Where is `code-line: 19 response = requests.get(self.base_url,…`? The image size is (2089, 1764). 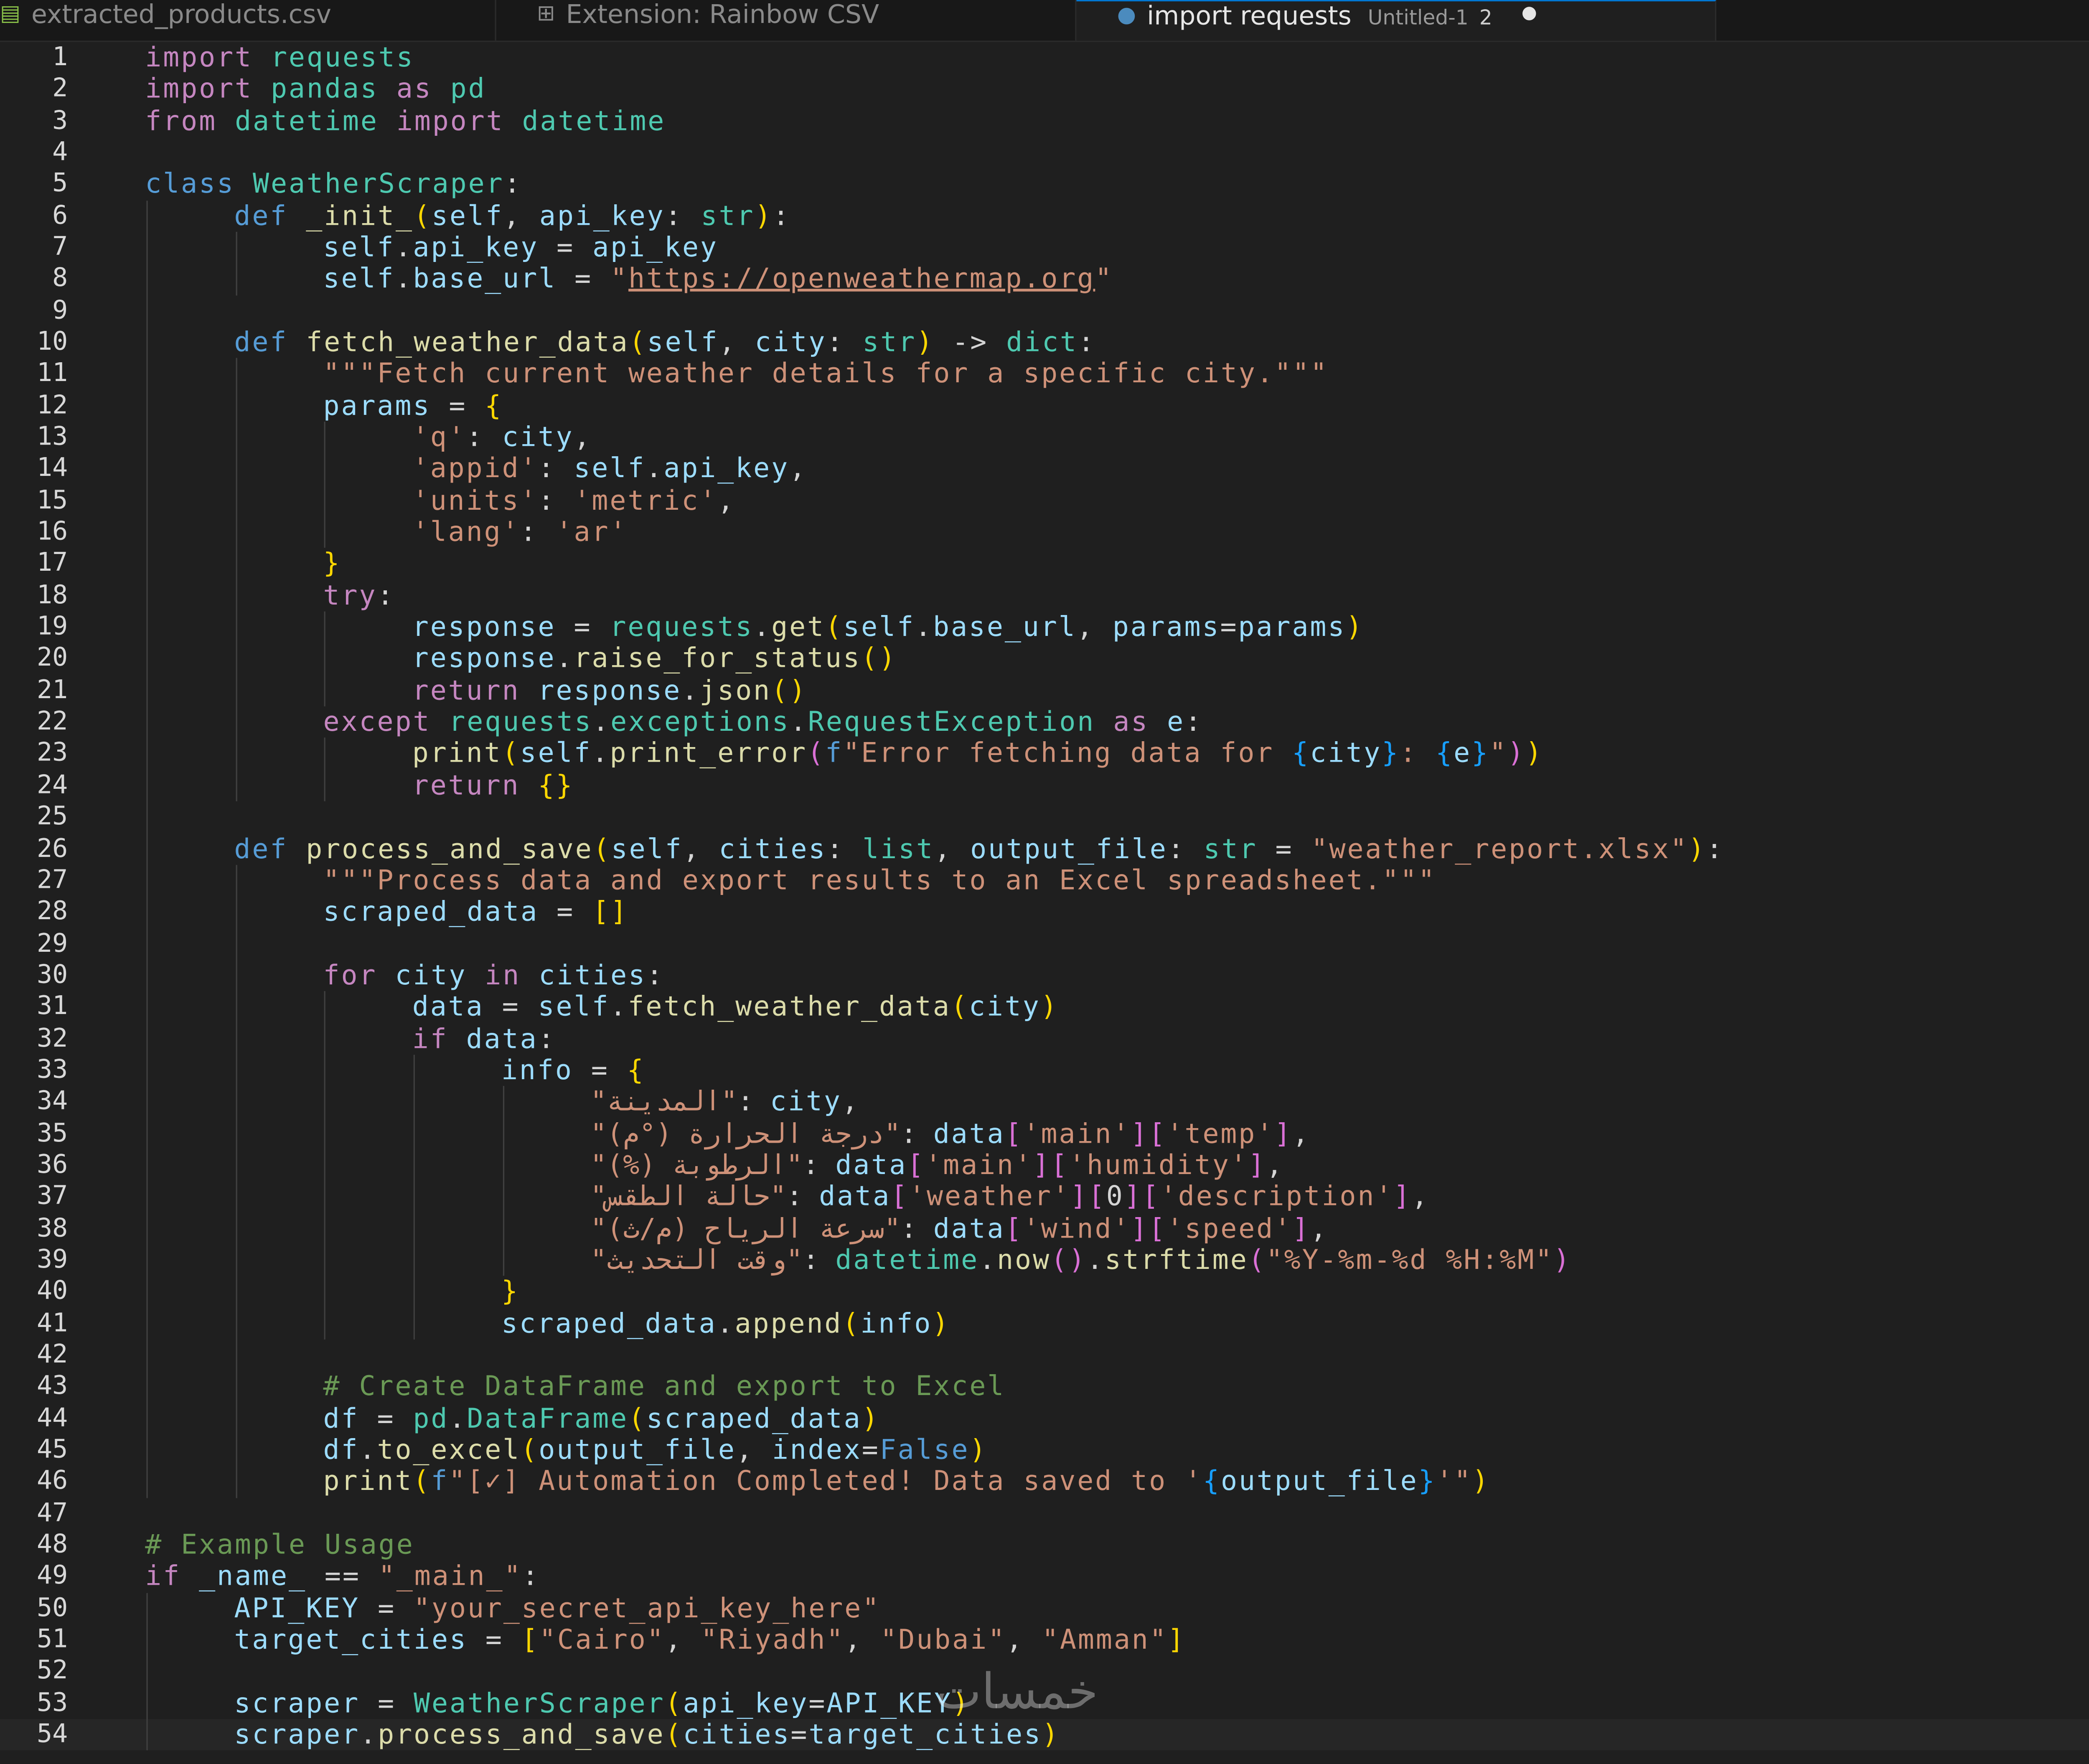
code-line: 19 response = requests.get(self.base_url,… is located at coordinates (1044, 626).